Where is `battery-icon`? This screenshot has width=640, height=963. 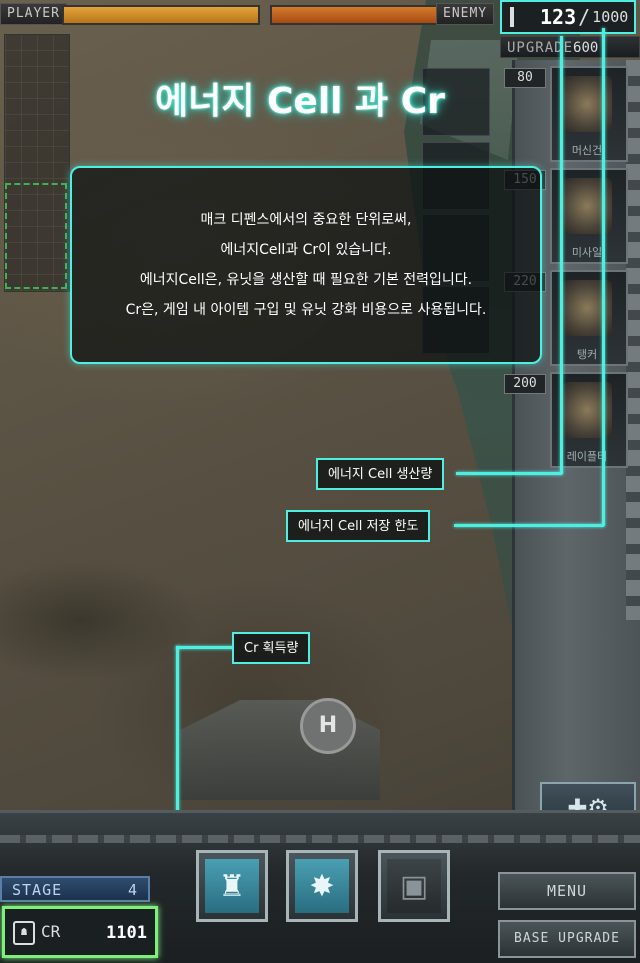
battery-icon is located at coordinates (512, 17).